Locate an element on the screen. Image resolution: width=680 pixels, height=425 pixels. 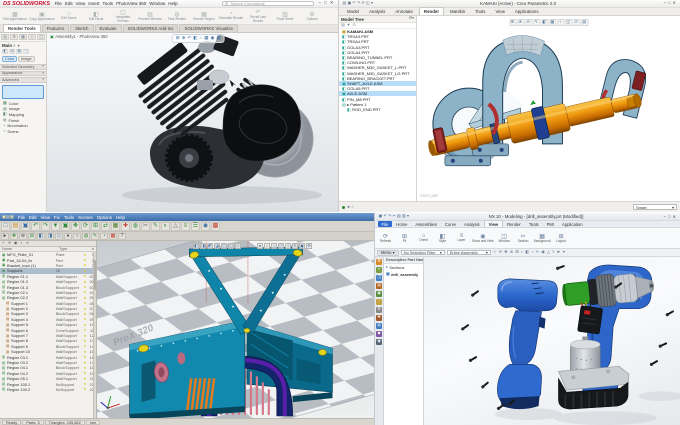
ribbon-tab: PMI is located at coordinates (550, 224).